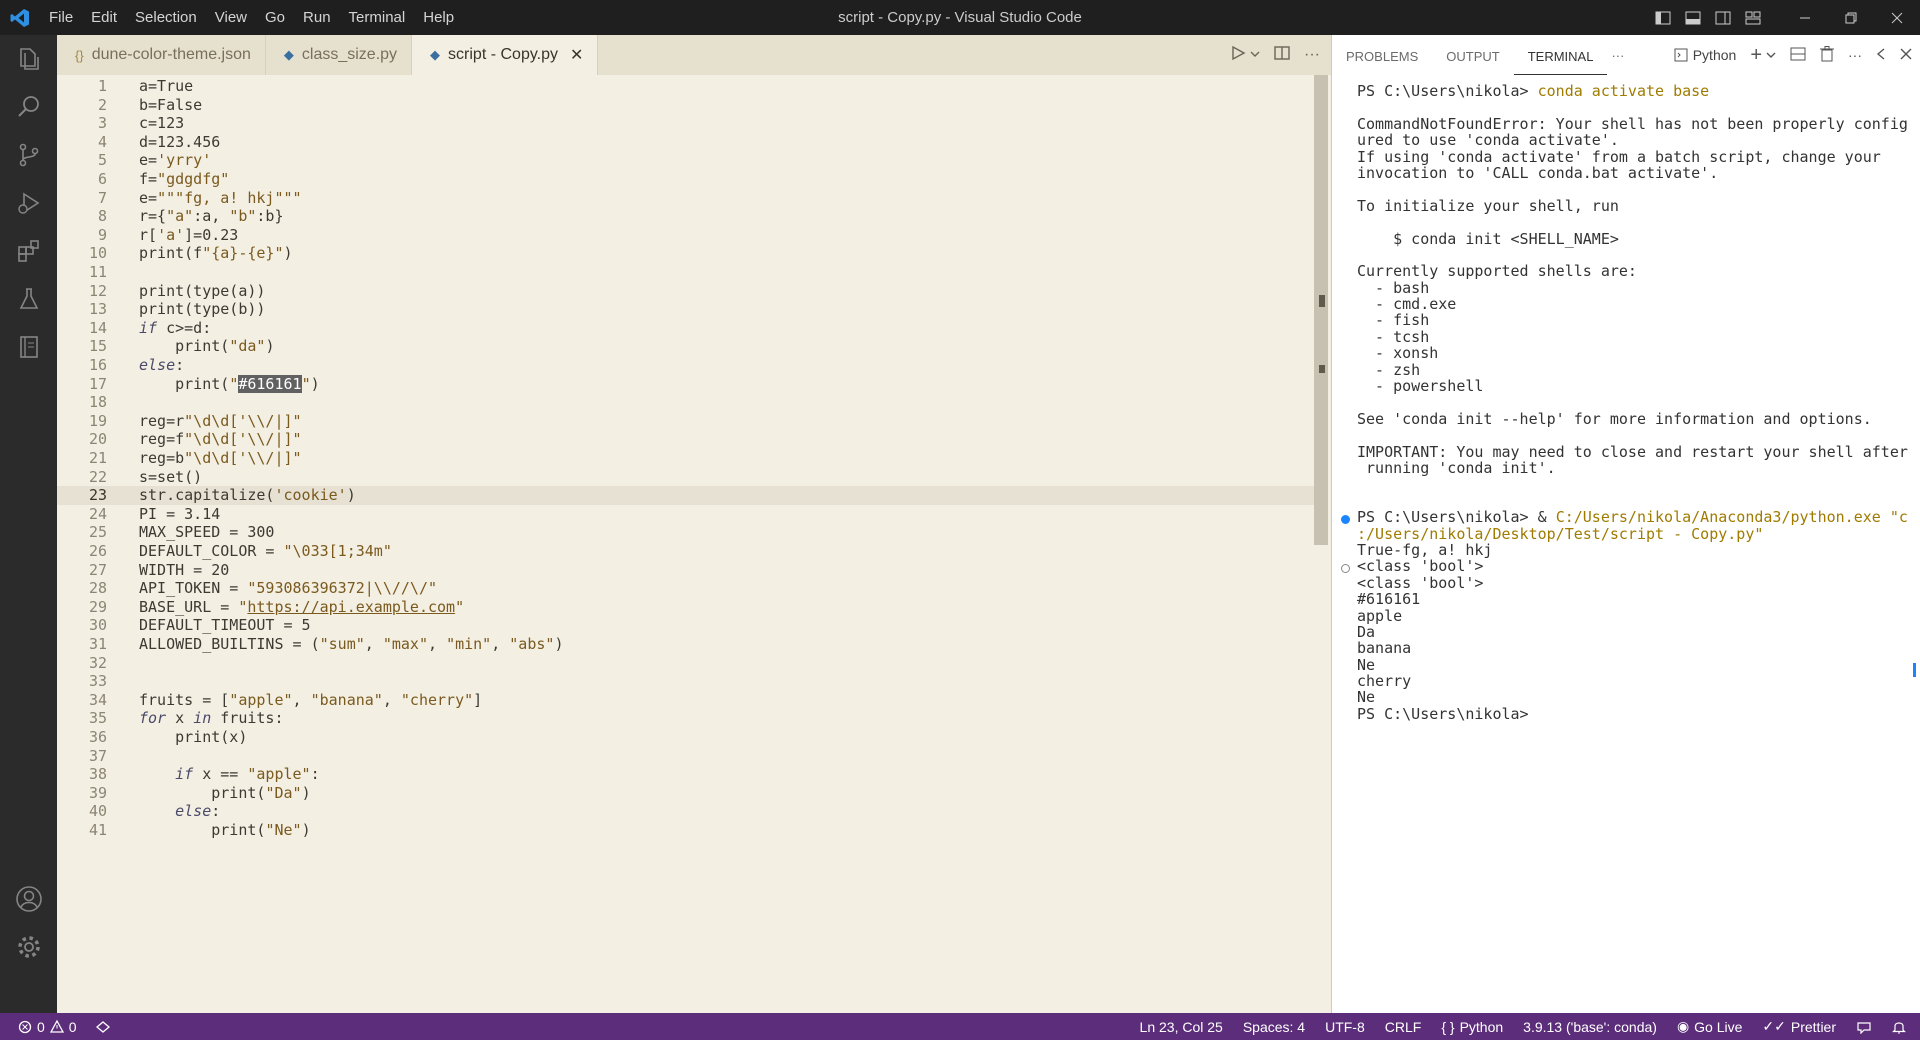 This screenshot has height=1040, width=1920. I want to click on language-mode: { } Python, so click(1472, 1027).